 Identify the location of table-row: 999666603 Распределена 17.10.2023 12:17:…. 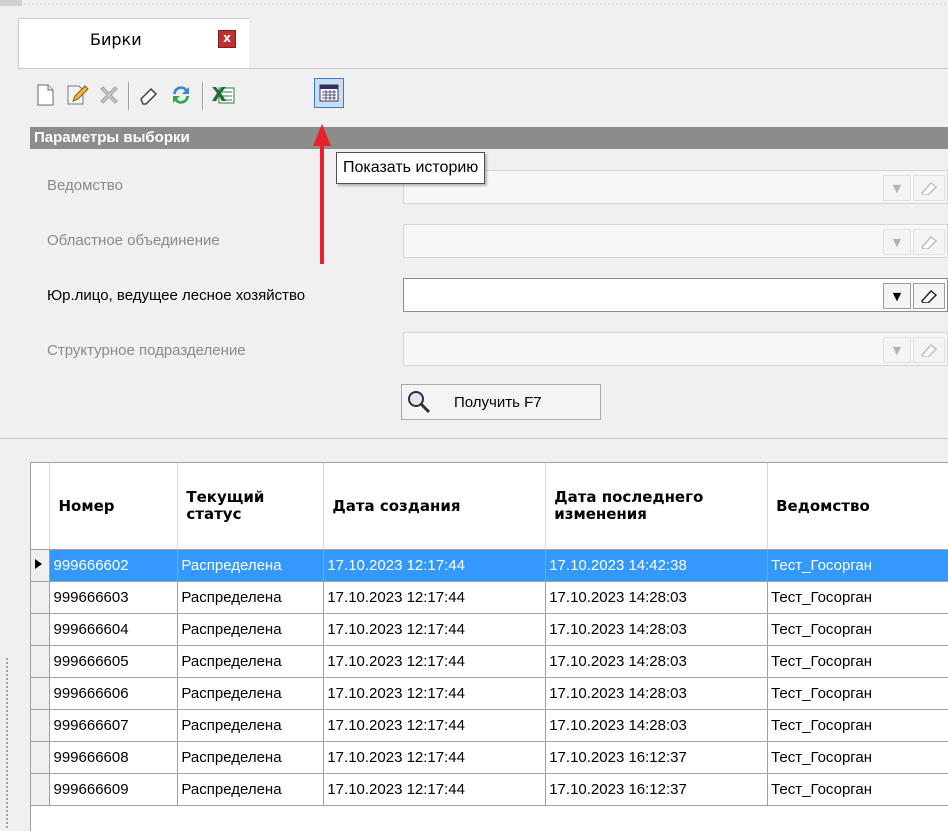
(489, 597).